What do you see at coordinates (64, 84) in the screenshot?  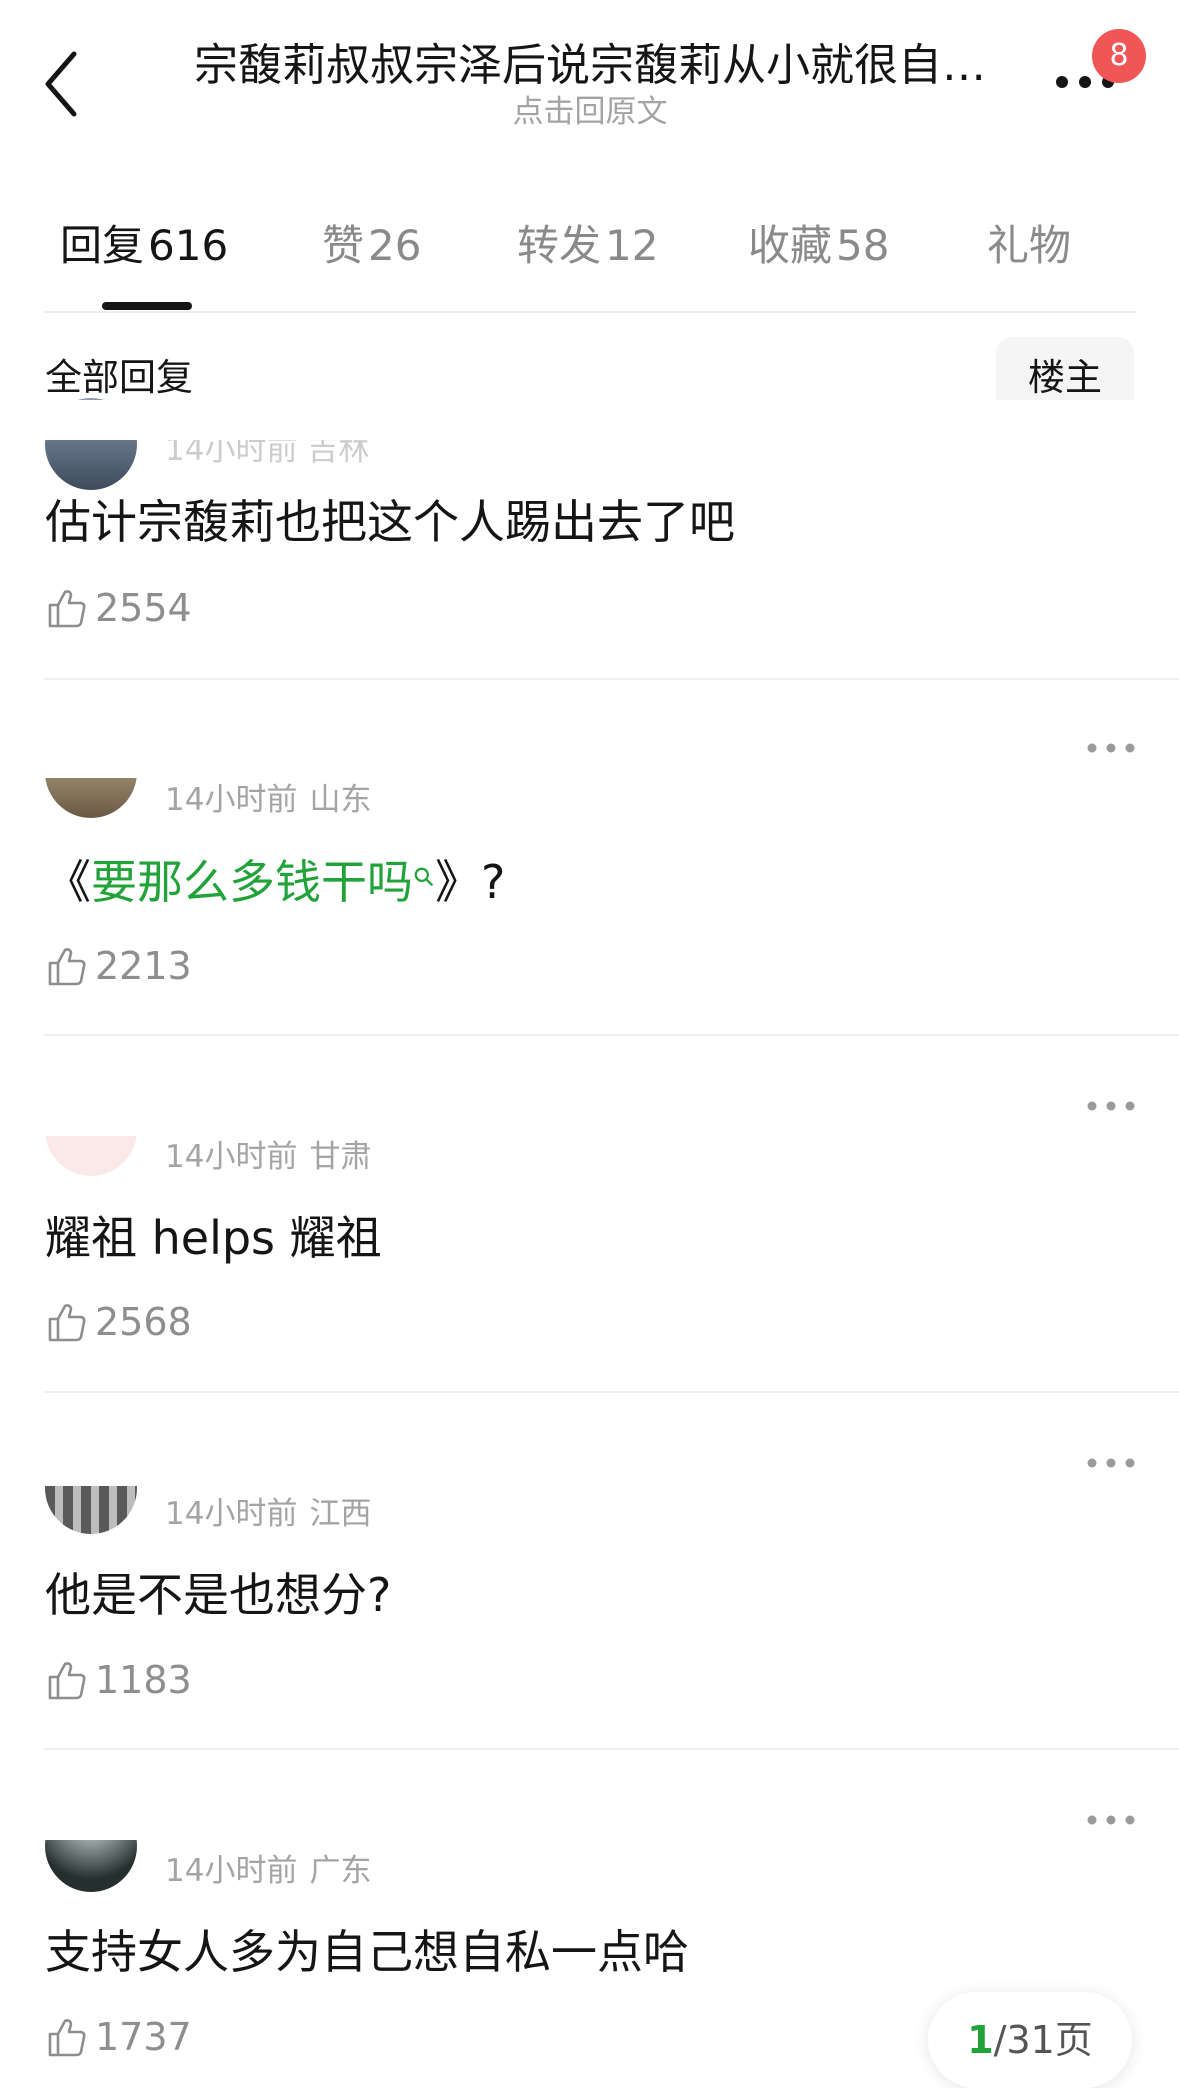 I see `back-icon` at bounding box center [64, 84].